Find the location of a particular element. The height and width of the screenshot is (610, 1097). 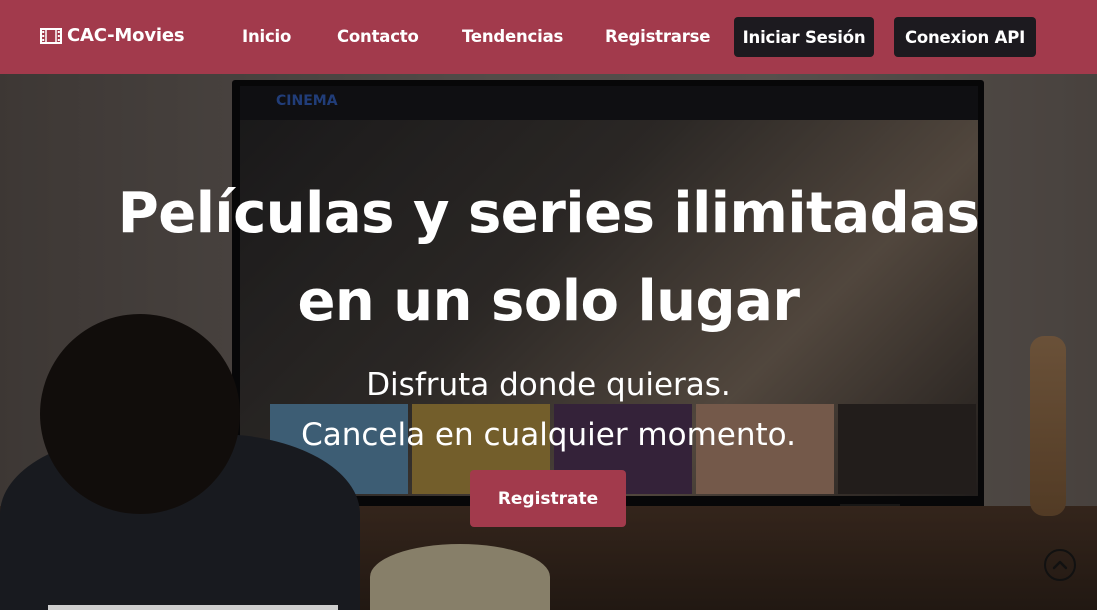

nav-link-tendencias: Tendencias is located at coordinates (512, 36).